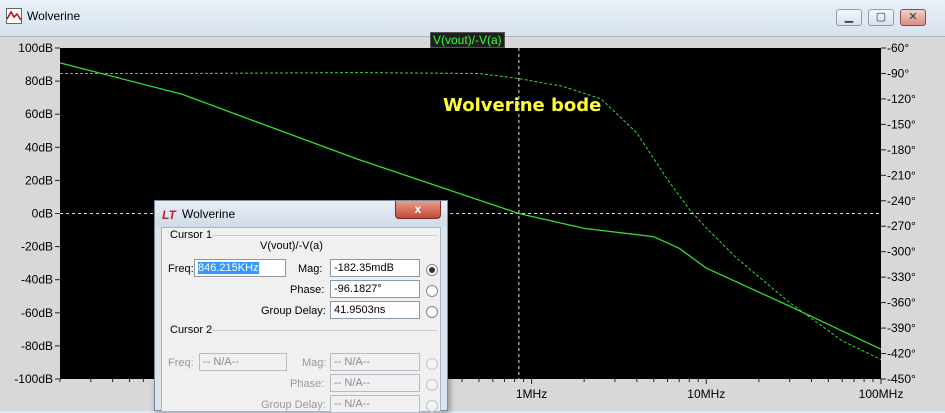  What do you see at coordinates (901, 277) in the screenshot?
I see `right-tick-label: -330°` at bounding box center [901, 277].